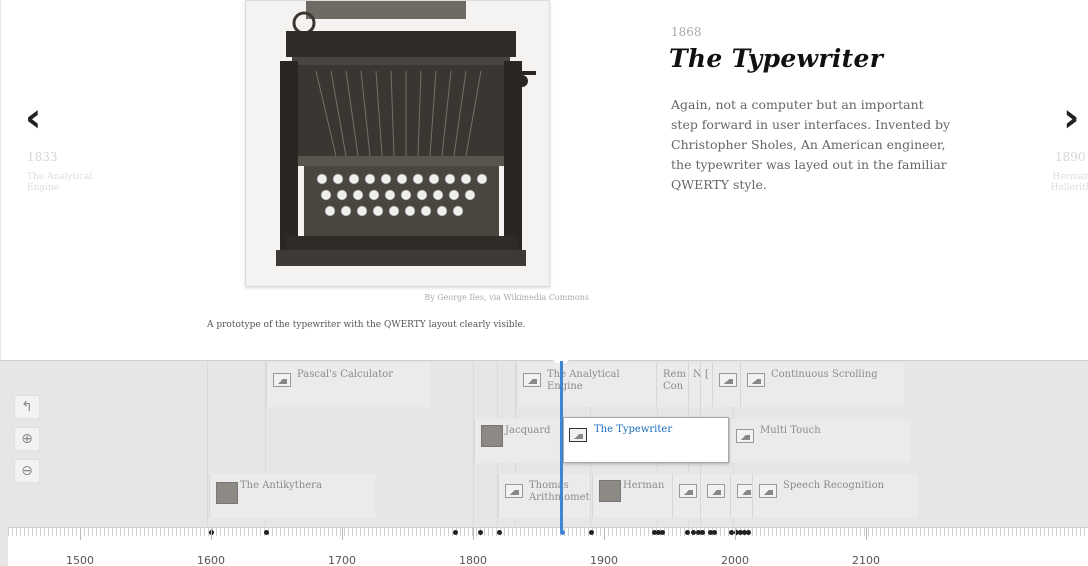 This screenshot has width=1088, height=566. What do you see at coordinates (506, 297) in the screenshot?
I see `media-credit: By George Iles, via Wikimedia Commons` at bounding box center [506, 297].